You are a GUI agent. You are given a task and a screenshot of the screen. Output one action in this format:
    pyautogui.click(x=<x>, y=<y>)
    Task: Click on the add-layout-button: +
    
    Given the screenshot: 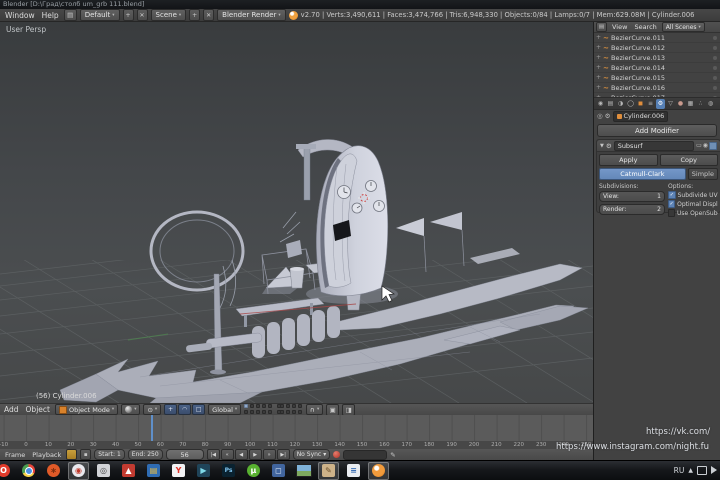 What is the action you would take?
    pyautogui.click(x=128, y=15)
    